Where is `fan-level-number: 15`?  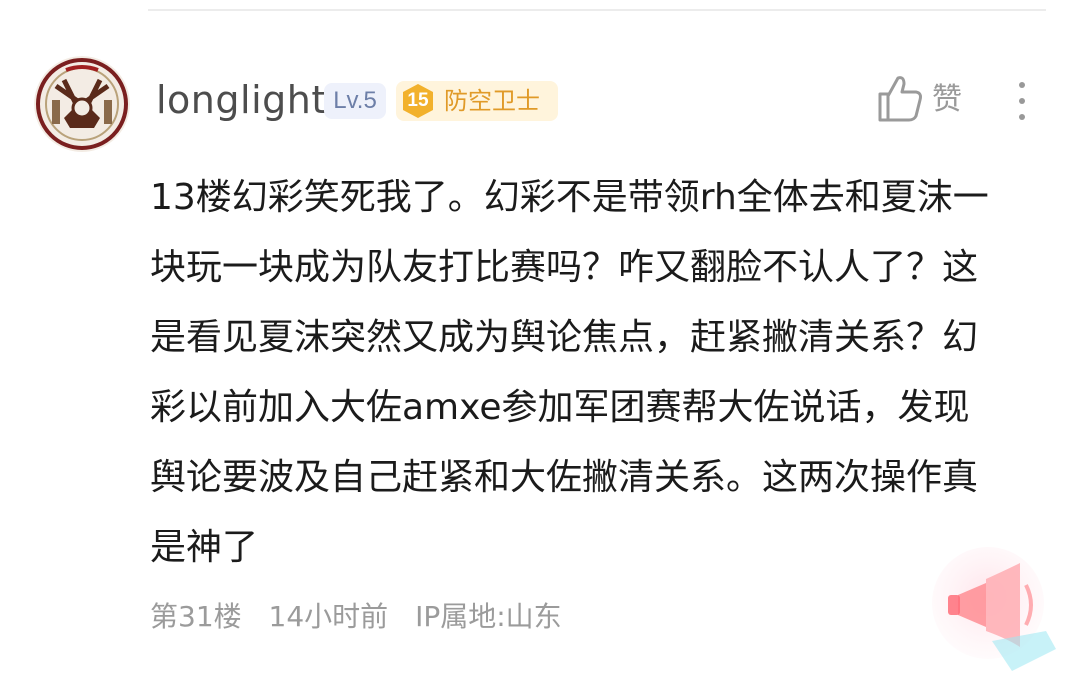
fan-level-number: 15 is located at coordinates (418, 100).